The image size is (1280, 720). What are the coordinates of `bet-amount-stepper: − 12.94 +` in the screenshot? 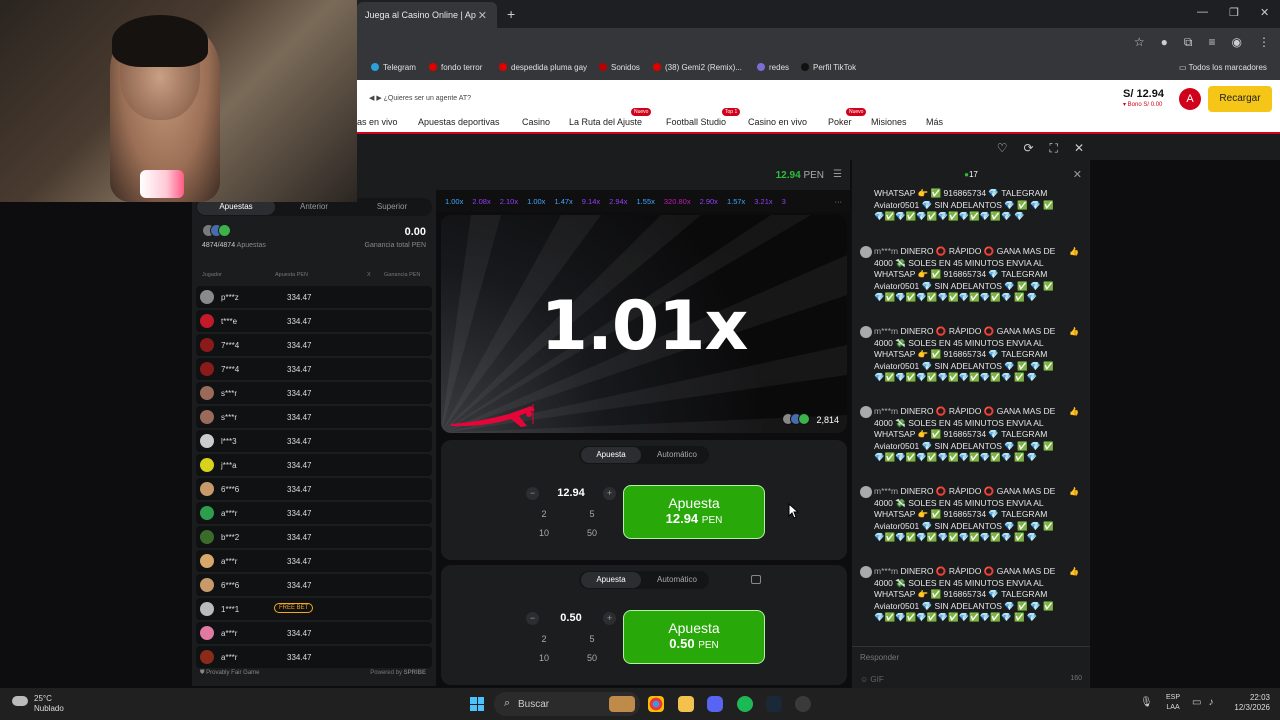 It's located at (571, 494).